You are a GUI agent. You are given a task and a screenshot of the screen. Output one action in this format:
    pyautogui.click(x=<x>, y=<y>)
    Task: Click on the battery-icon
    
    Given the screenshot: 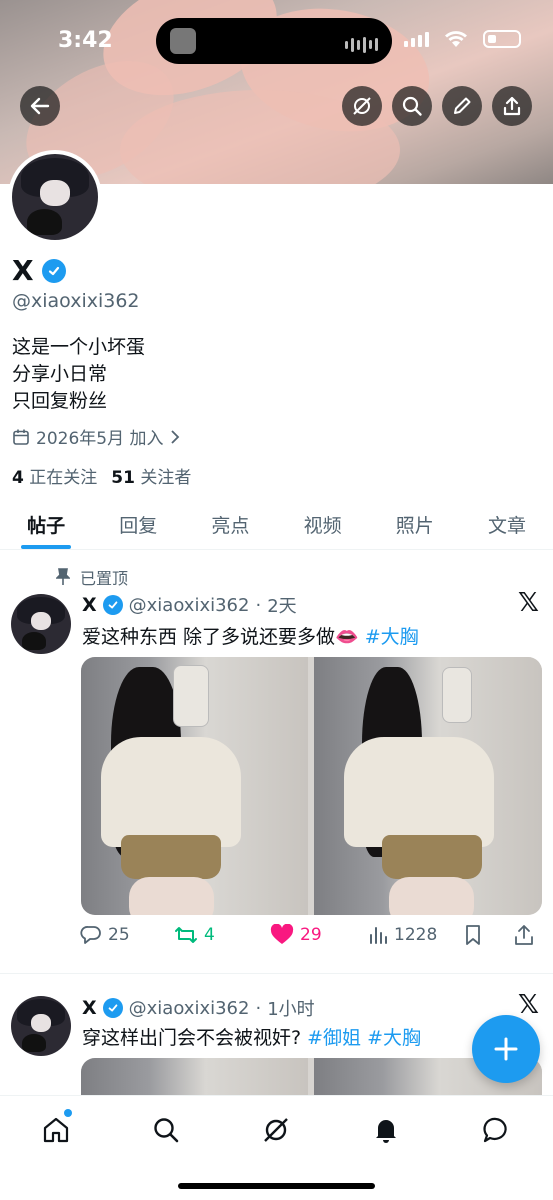 What is the action you would take?
    pyautogui.click(x=502, y=39)
    